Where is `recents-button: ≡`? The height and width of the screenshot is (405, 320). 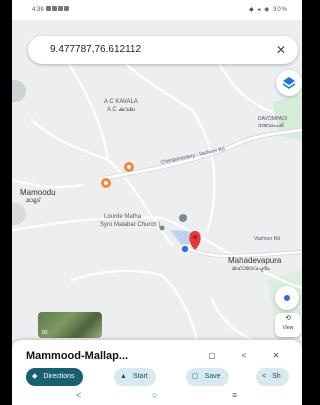 recents-button: ≡ is located at coordinates (234, 395).